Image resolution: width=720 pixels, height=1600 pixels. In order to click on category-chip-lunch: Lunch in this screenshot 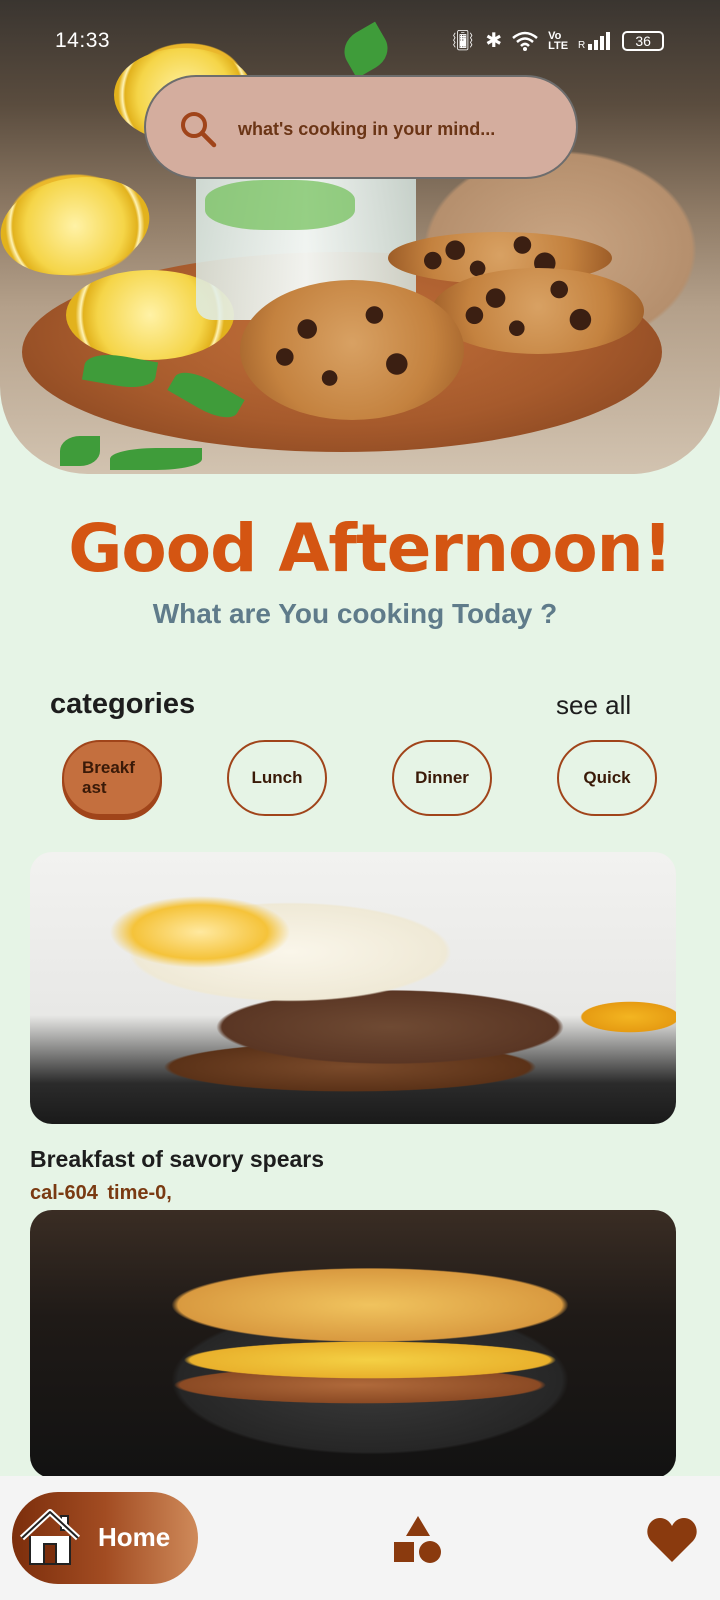, I will do `click(277, 778)`.